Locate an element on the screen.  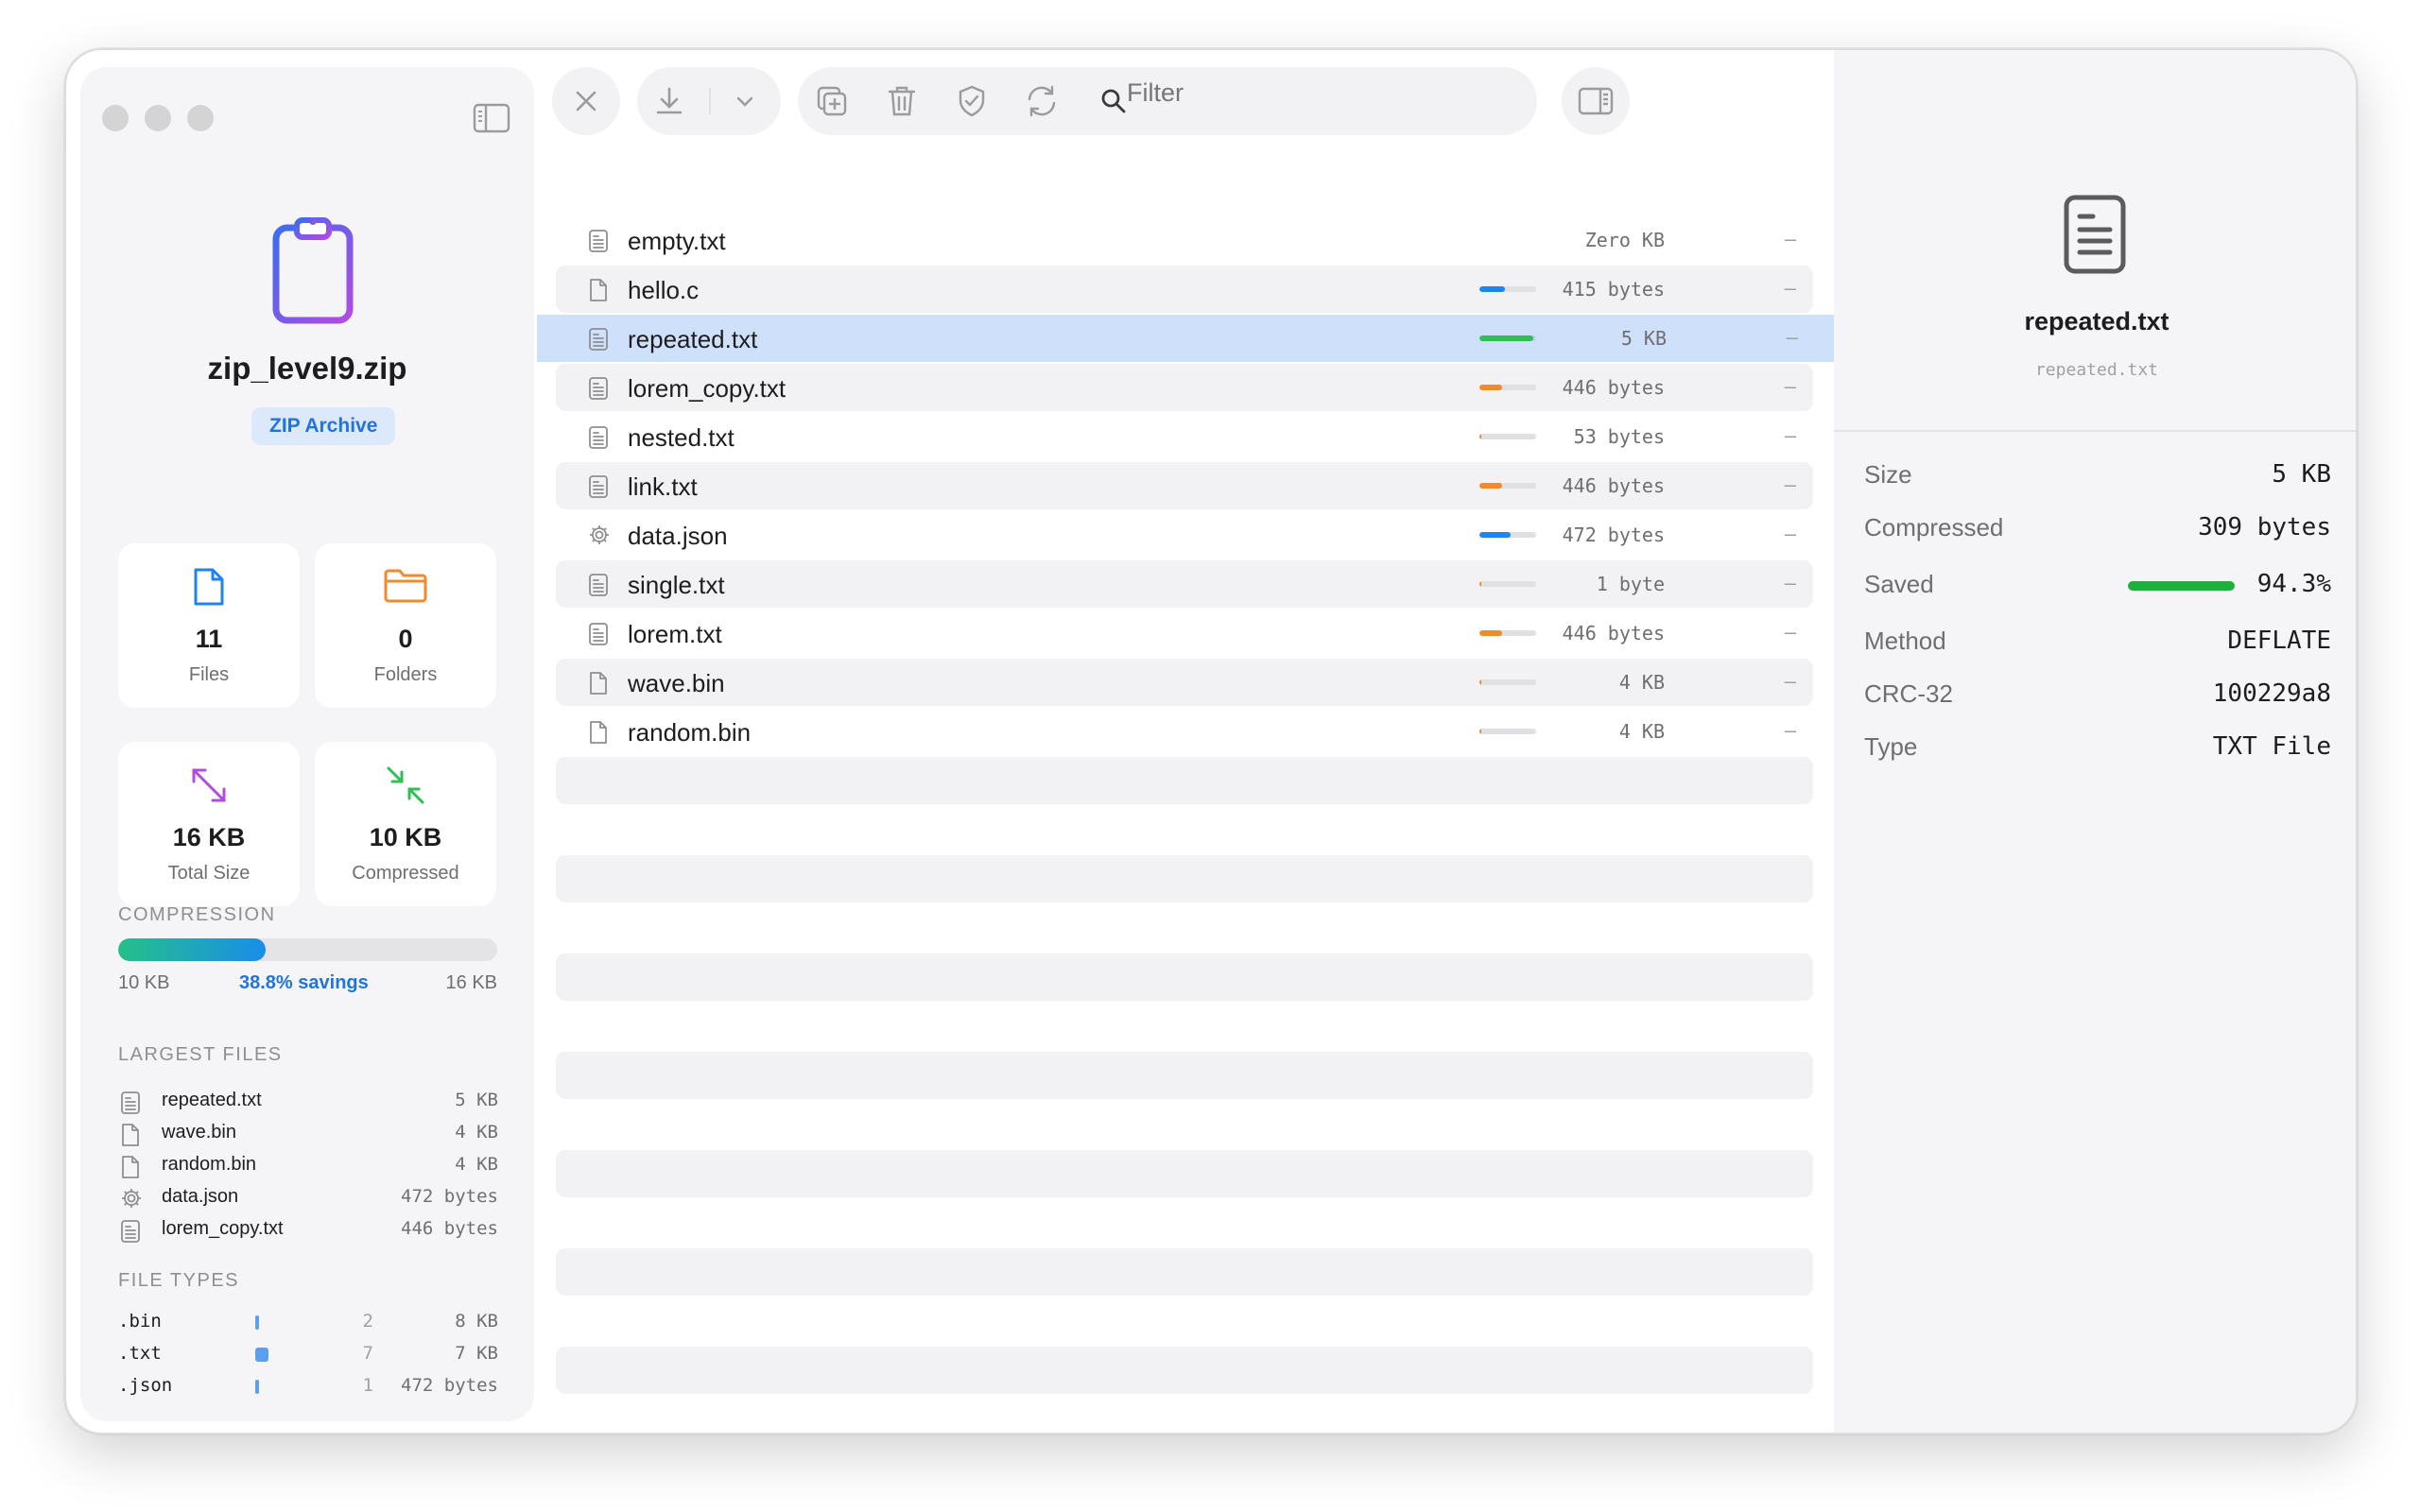
largest-file-item: lorem_copy.txt 446 bytes is located at coordinates (309, 1230).